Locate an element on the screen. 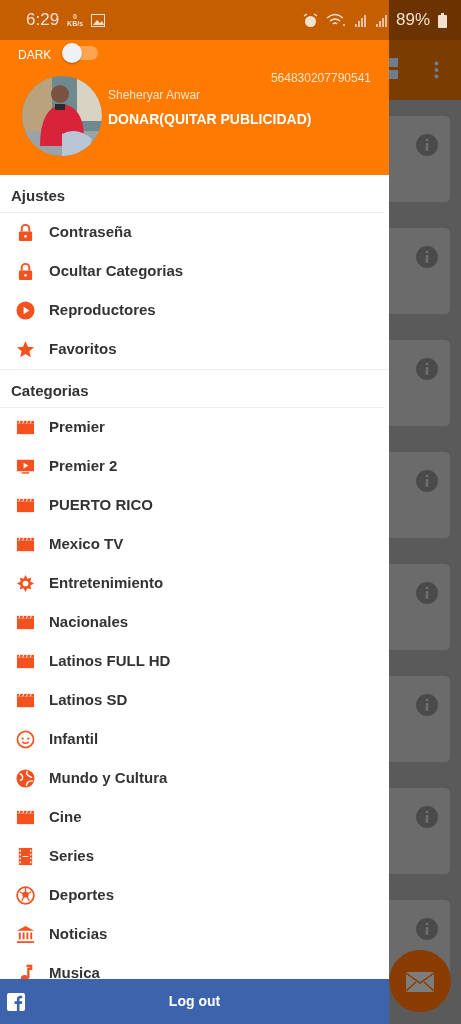 Image resolution: width=461 pixels, height=1024 pixels. logout-button: Log out is located at coordinates (194, 1001).